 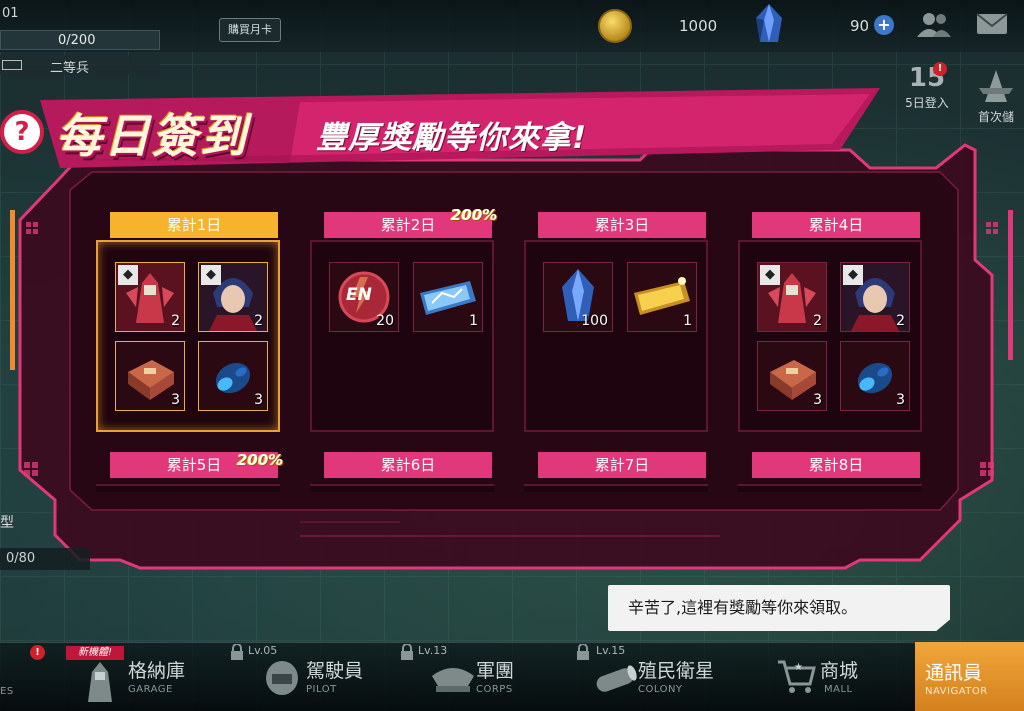 What do you see at coordinates (359, 295) in the screenshot?
I see `en-token-label: EN` at bounding box center [359, 295].